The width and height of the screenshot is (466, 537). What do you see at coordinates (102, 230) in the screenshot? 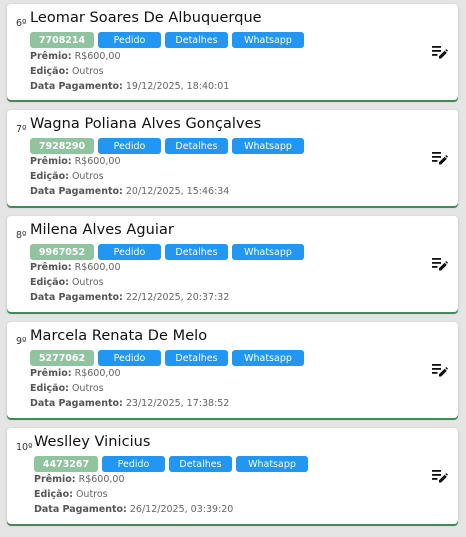
I see `winner-name: Milena Alves Aguiar` at bounding box center [102, 230].